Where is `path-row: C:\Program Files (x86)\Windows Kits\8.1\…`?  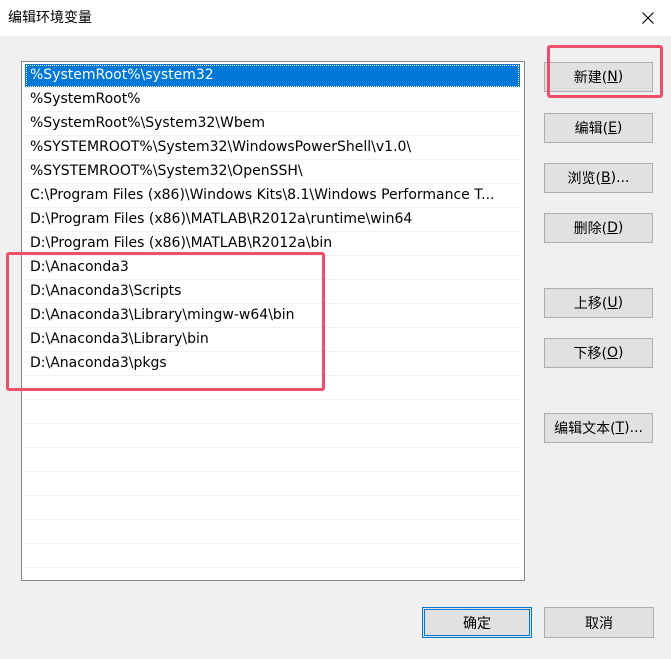 path-row: C:\Program Files (x86)\Windows Kits\8.1\… is located at coordinates (272, 196).